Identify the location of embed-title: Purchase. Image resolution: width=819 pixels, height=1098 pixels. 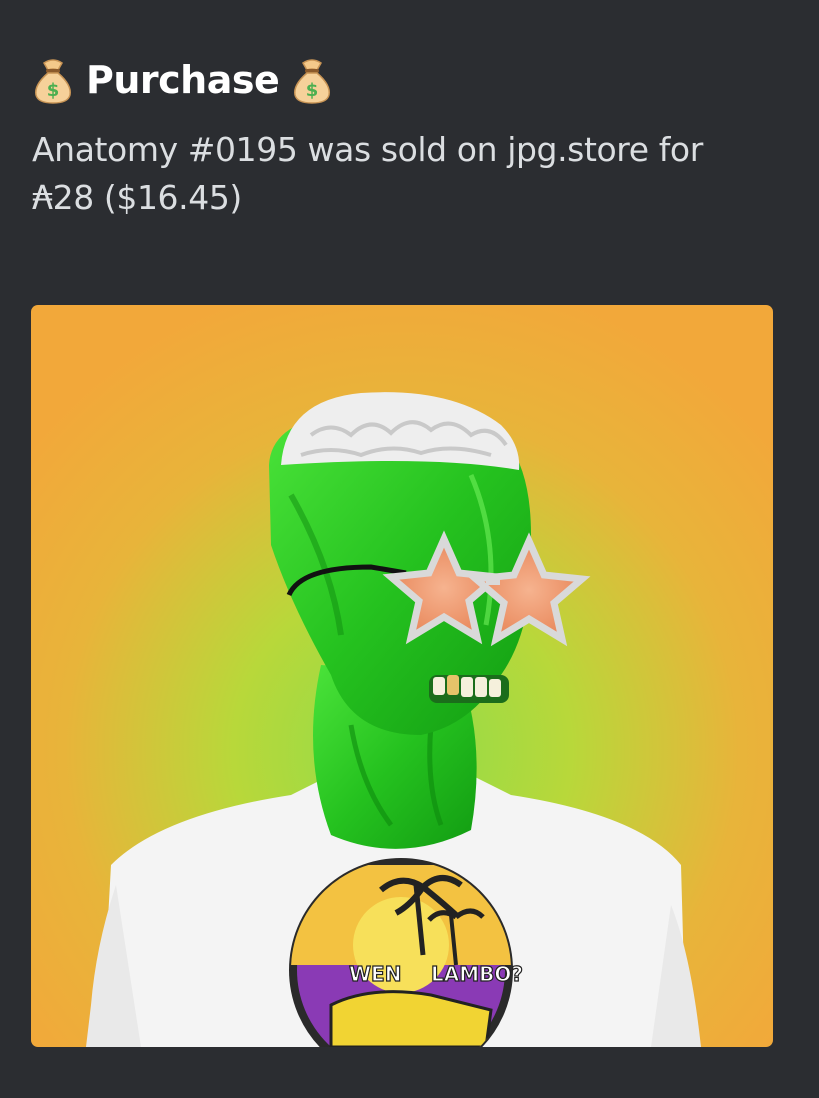
(183, 80).